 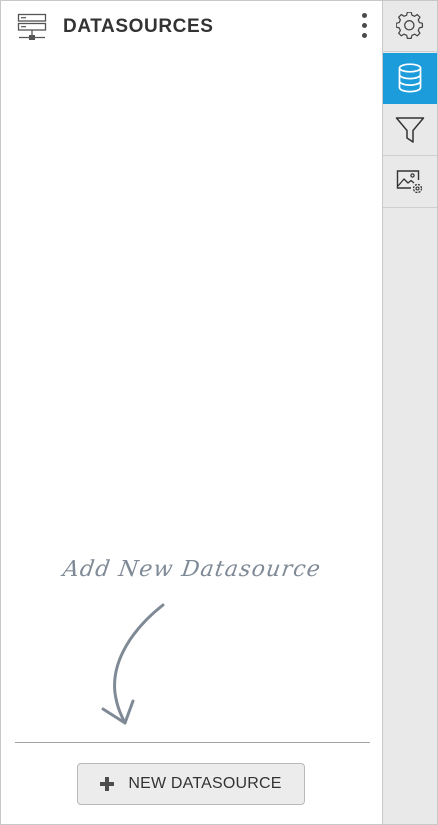 What do you see at coordinates (192, 742) in the screenshot?
I see `panel-divider` at bounding box center [192, 742].